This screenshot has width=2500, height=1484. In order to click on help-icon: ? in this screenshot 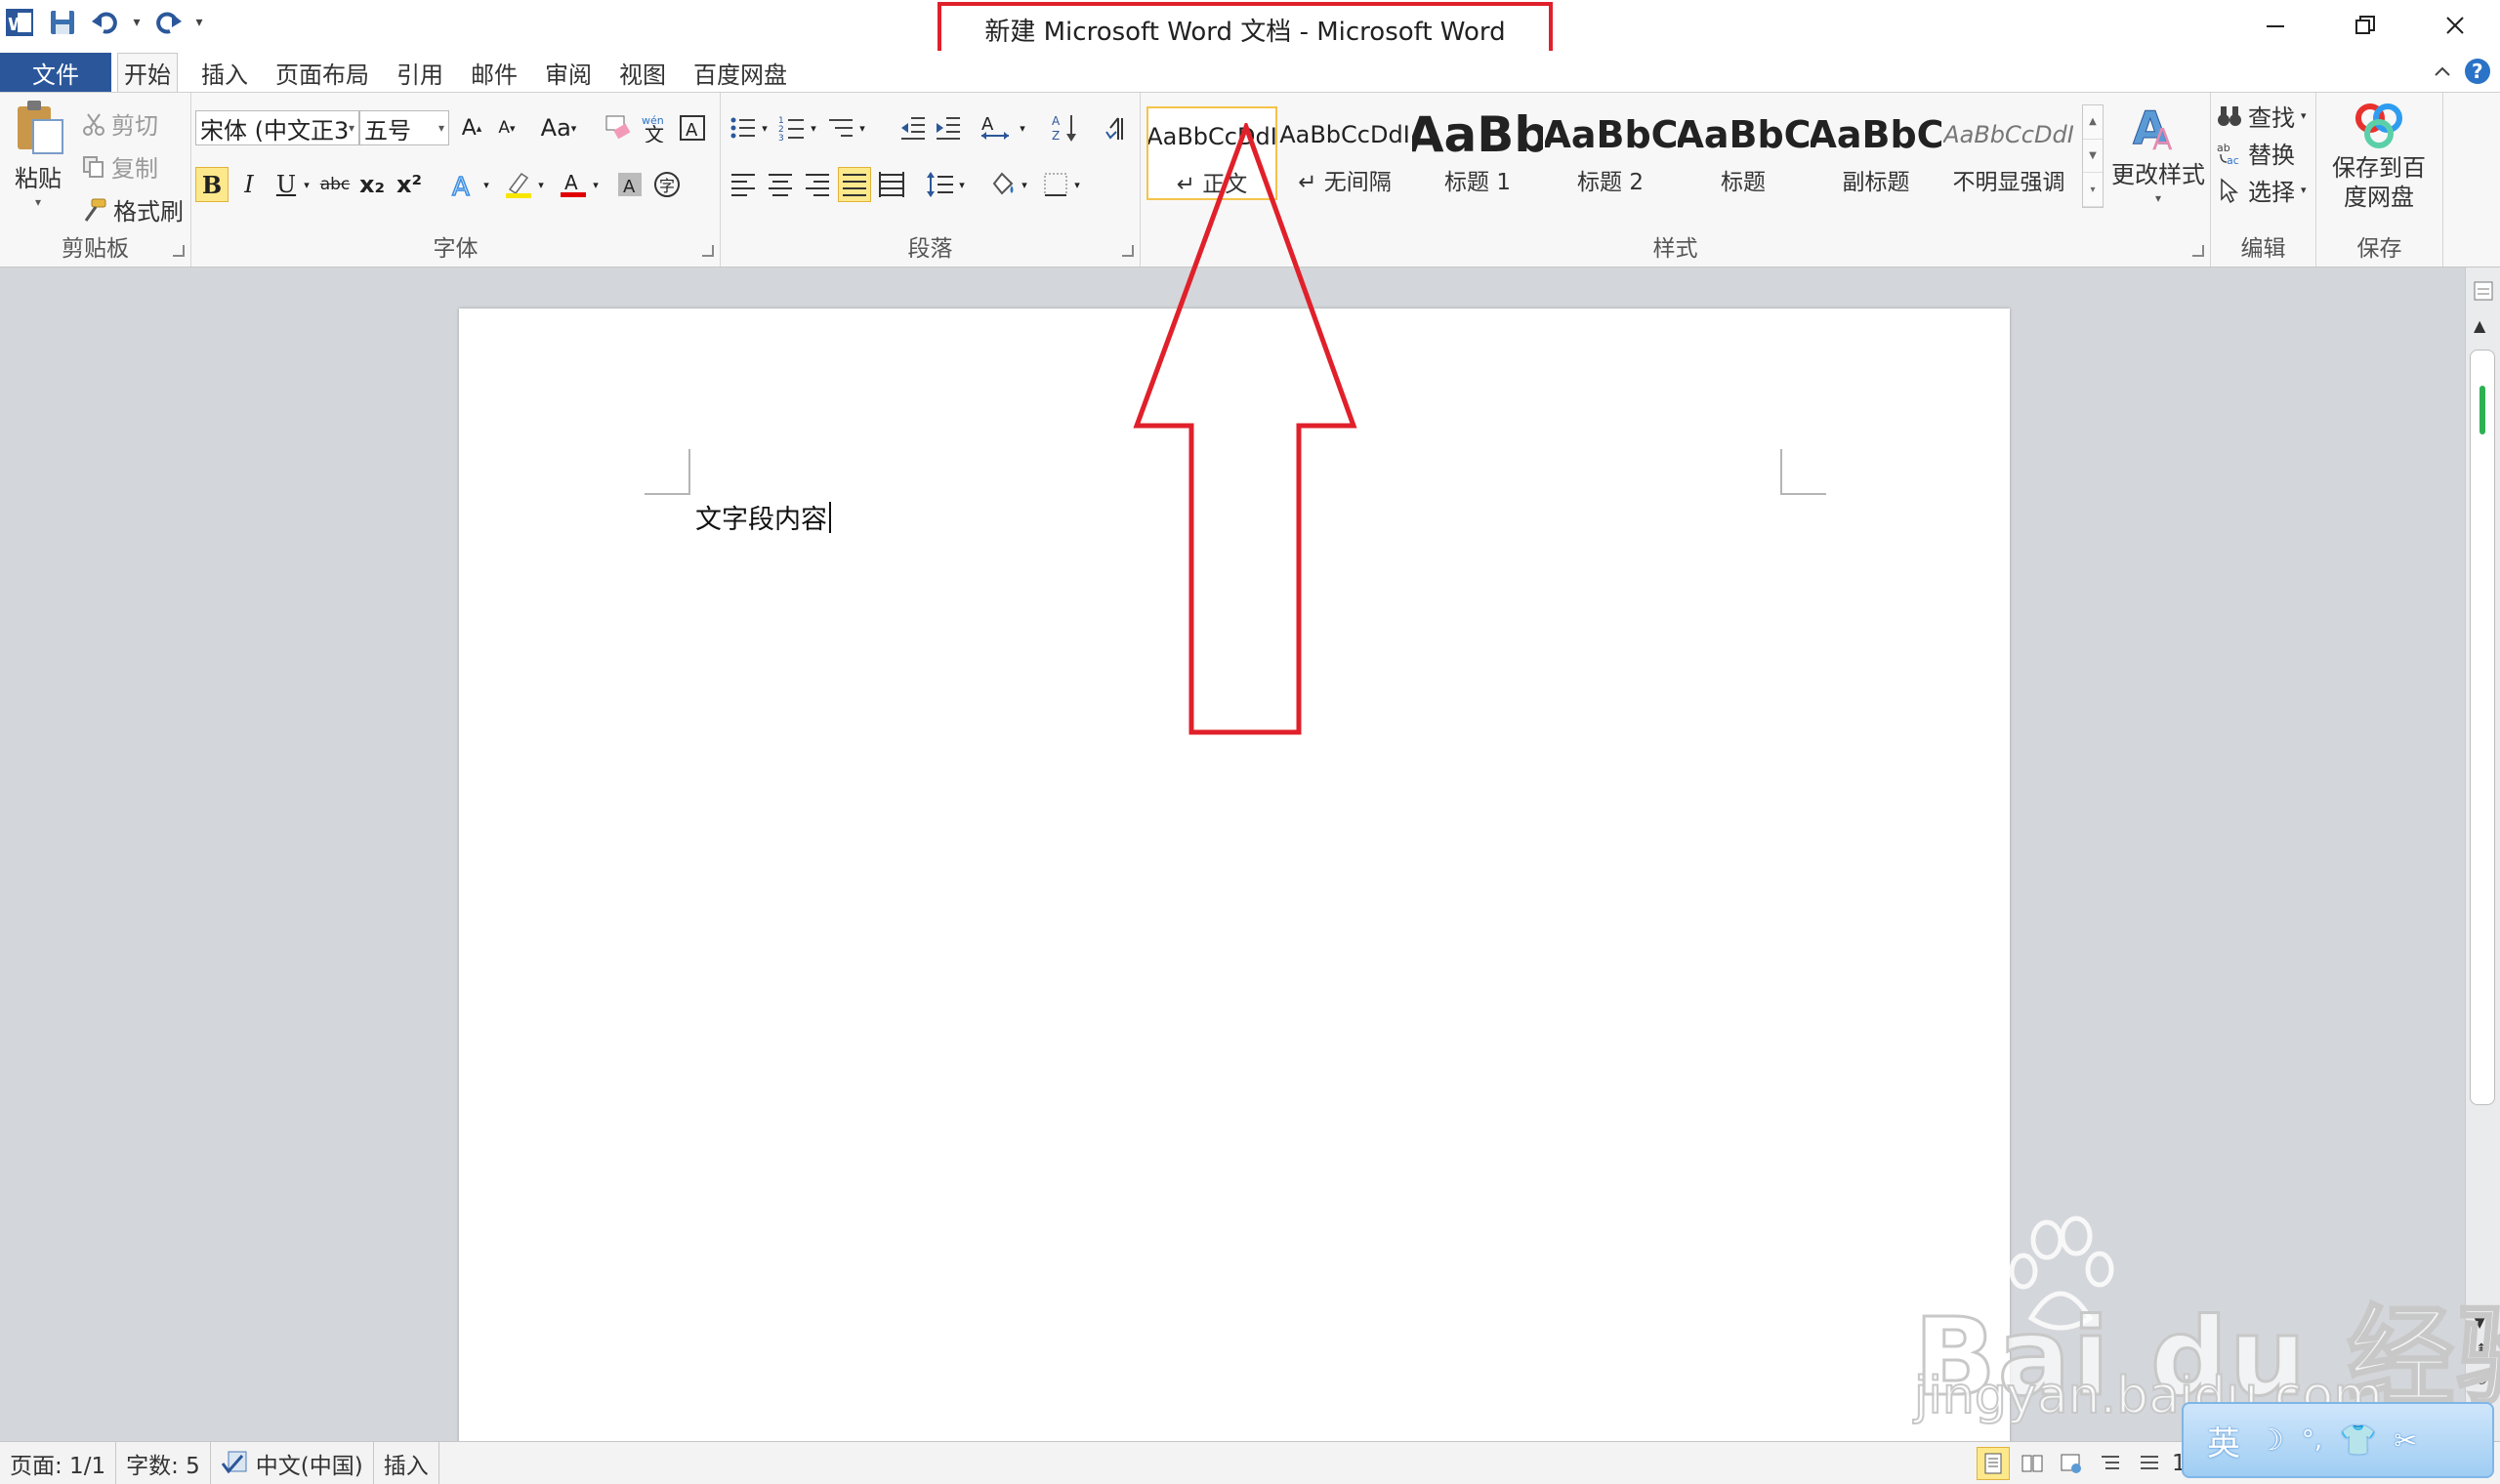, I will do `click(2477, 72)`.